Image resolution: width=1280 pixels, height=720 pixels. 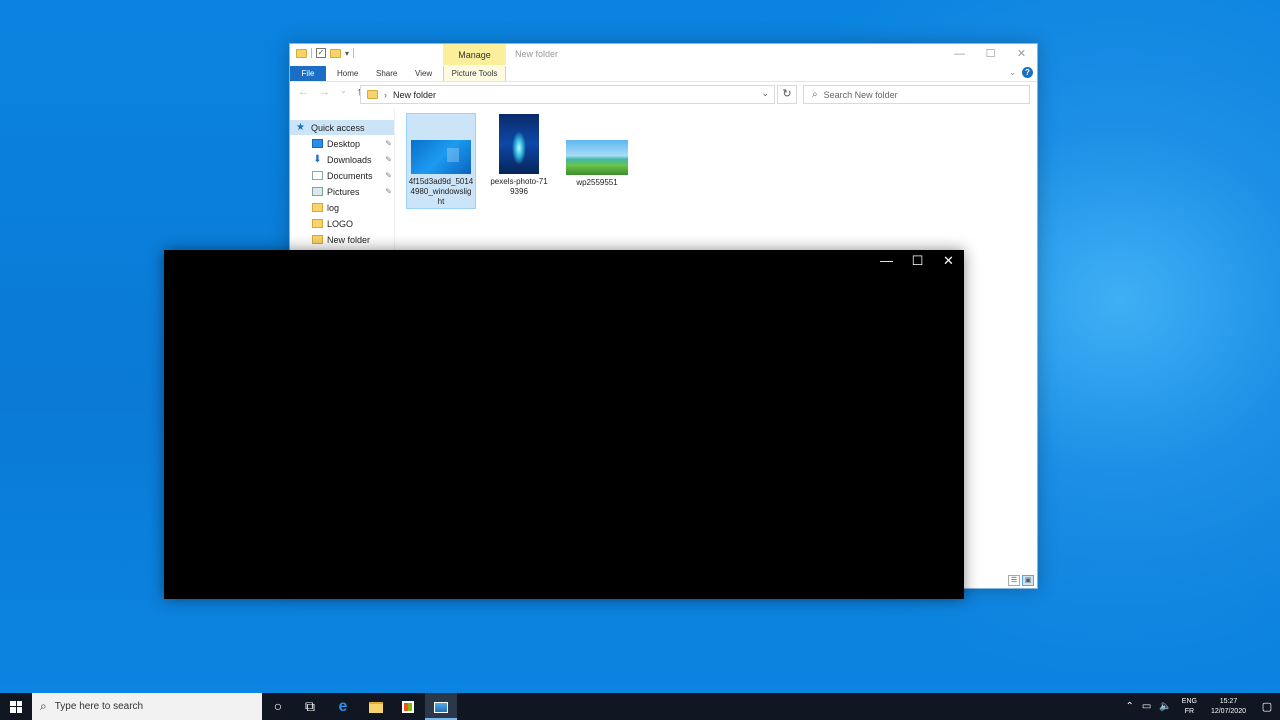 I want to click on sidebar-item-label: Downloads, so click(x=349, y=159).